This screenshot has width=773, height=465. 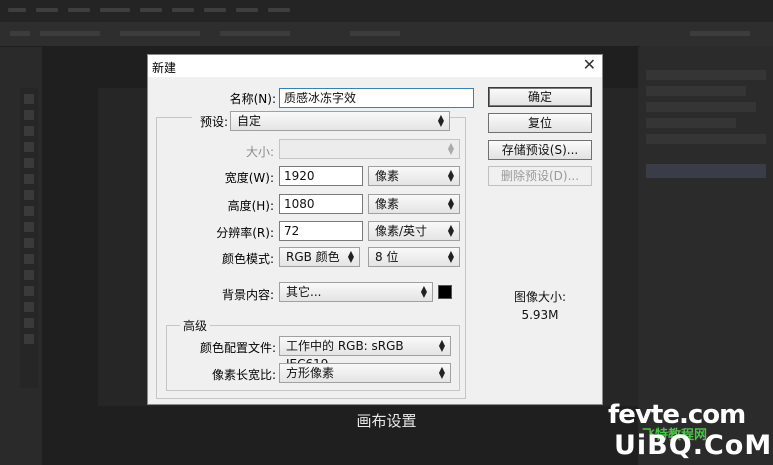 I want to click on resolution-unit-select: 像素/英寸 ▲ ▼, so click(x=414, y=231).